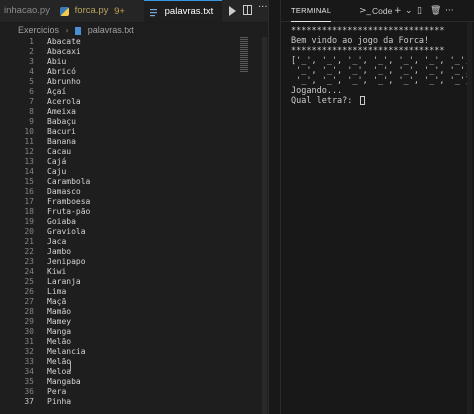 The width and height of the screenshot is (474, 414). I want to click on code-line: 25 Laranja, so click(115, 282).